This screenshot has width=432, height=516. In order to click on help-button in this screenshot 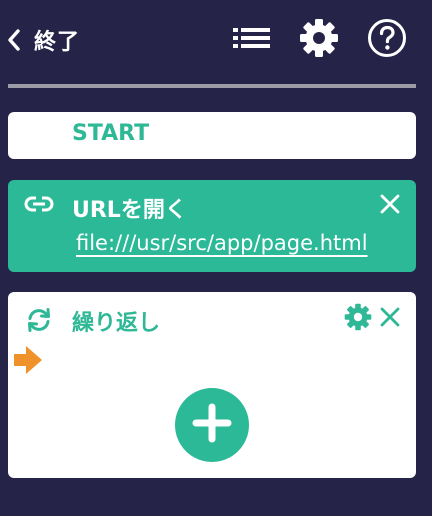, I will do `click(387, 40)`.